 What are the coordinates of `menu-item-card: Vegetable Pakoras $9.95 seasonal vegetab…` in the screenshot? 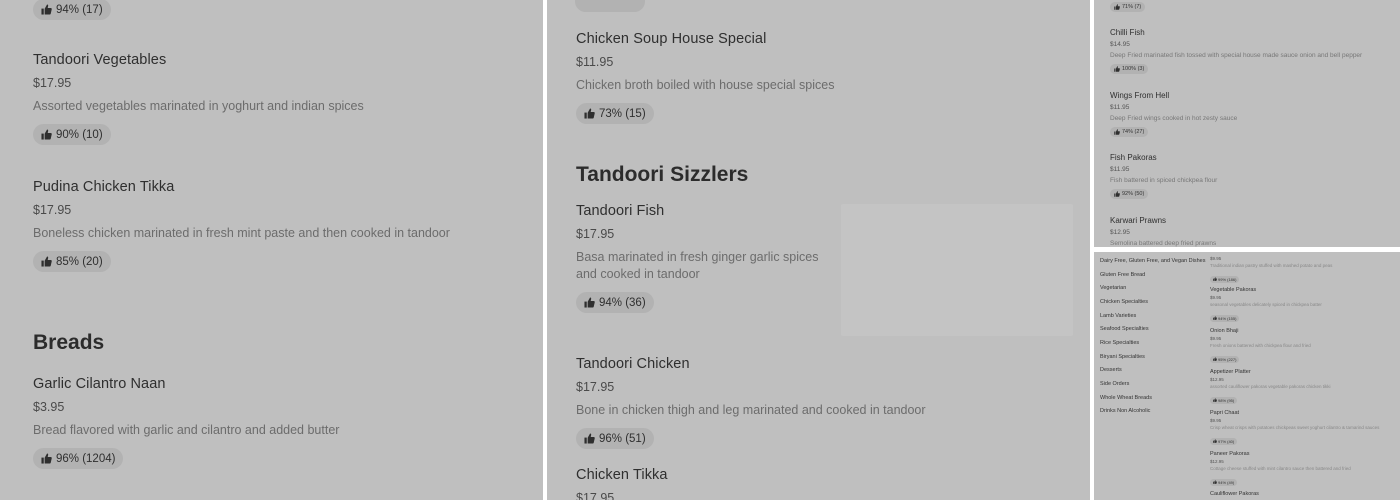 It's located at (1266, 306).